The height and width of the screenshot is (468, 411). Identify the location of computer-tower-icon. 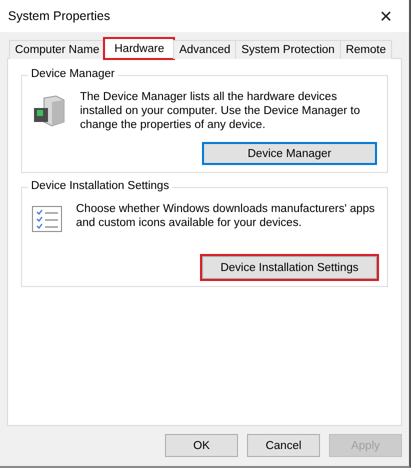
(49, 111).